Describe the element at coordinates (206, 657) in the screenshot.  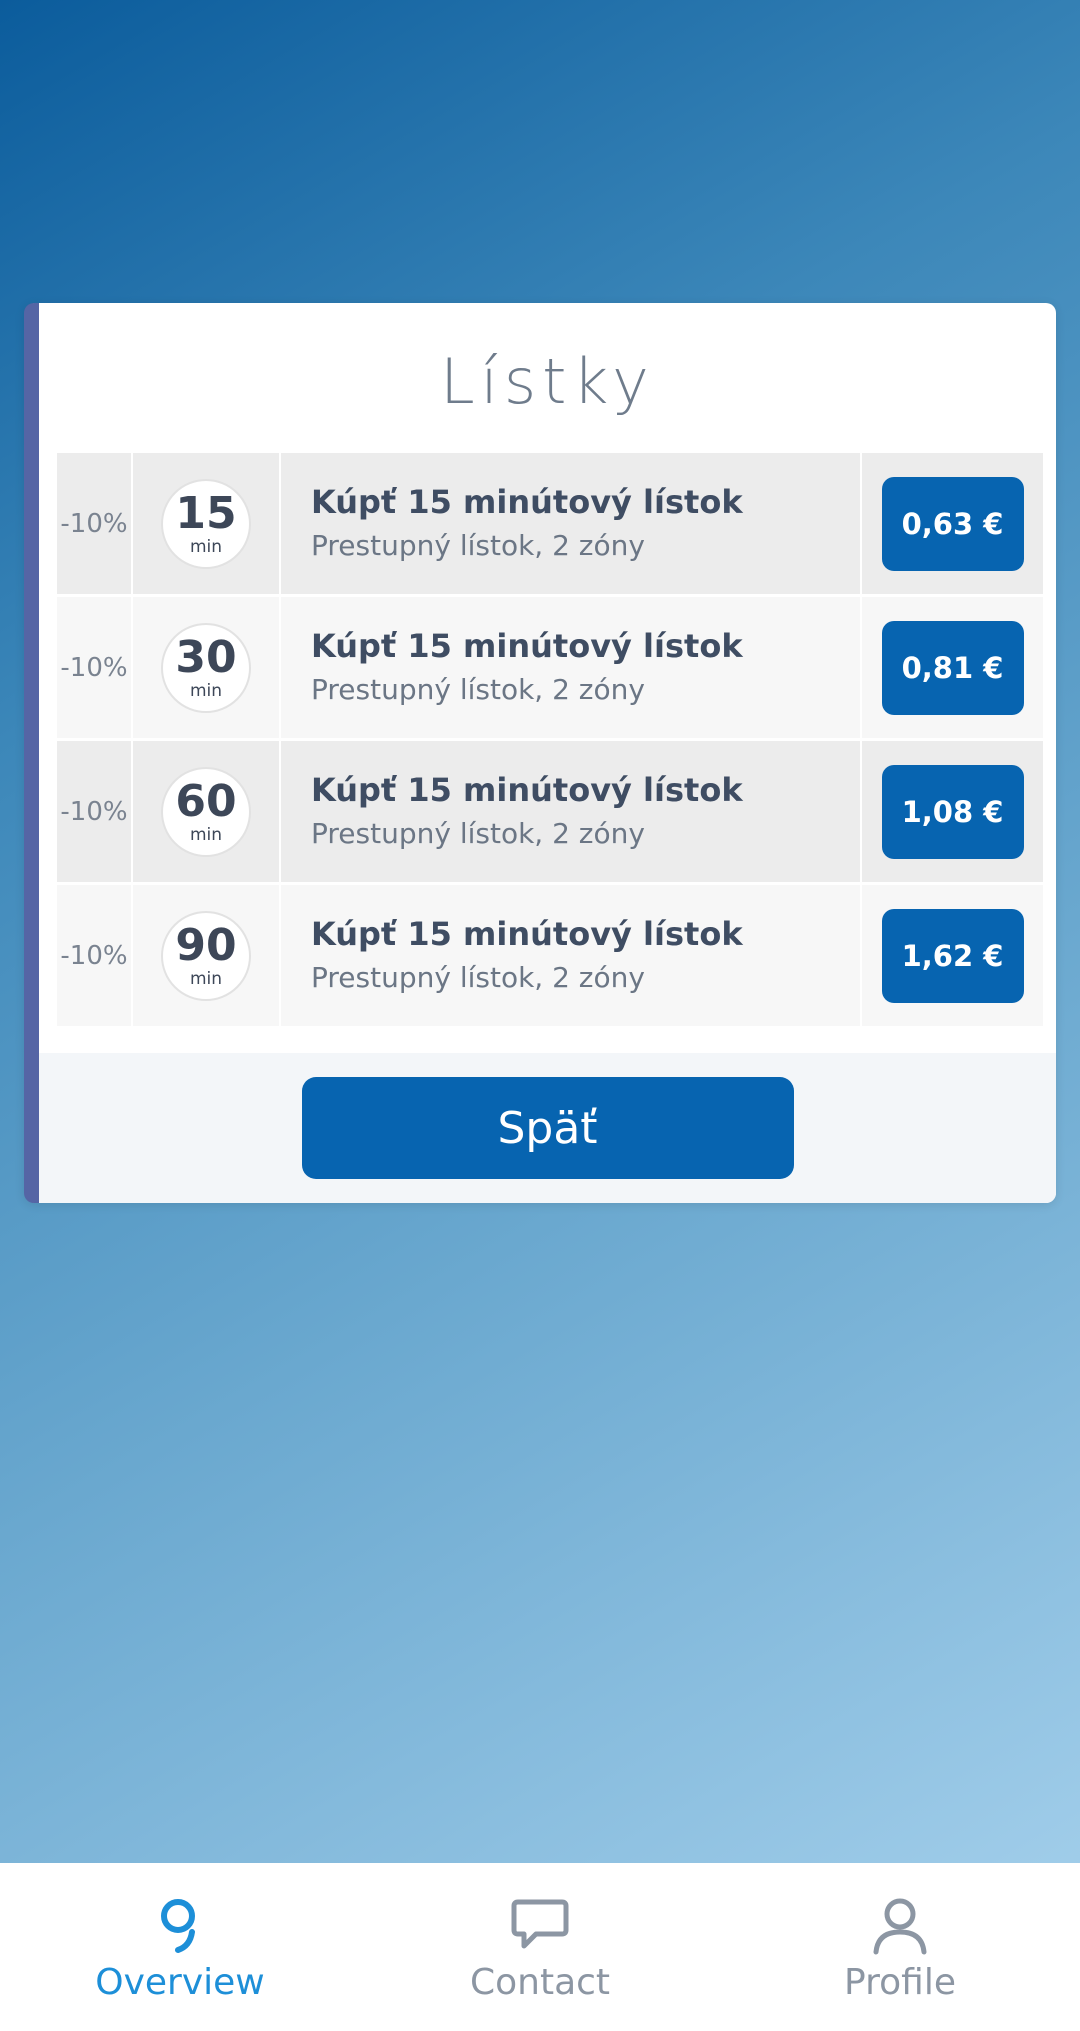
I see `duration-minutes: 30` at that location.